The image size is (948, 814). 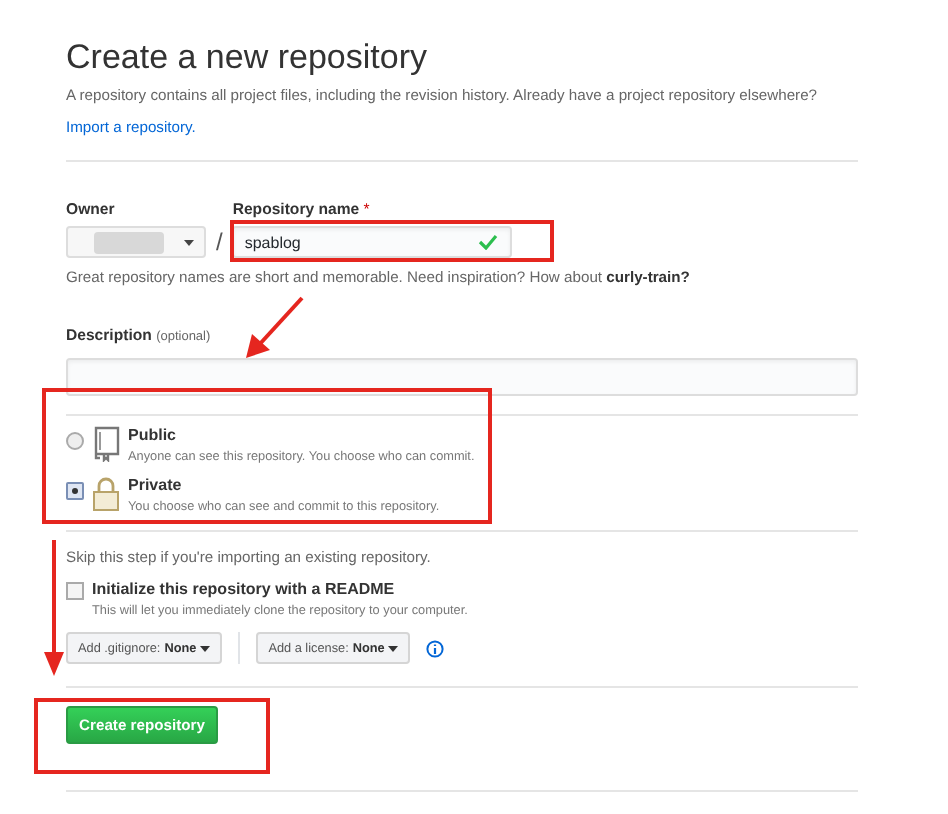 What do you see at coordinates (247, 57) in the screenshot?
I see `page-title: Create a new repository` at bounding box center [247, 57].